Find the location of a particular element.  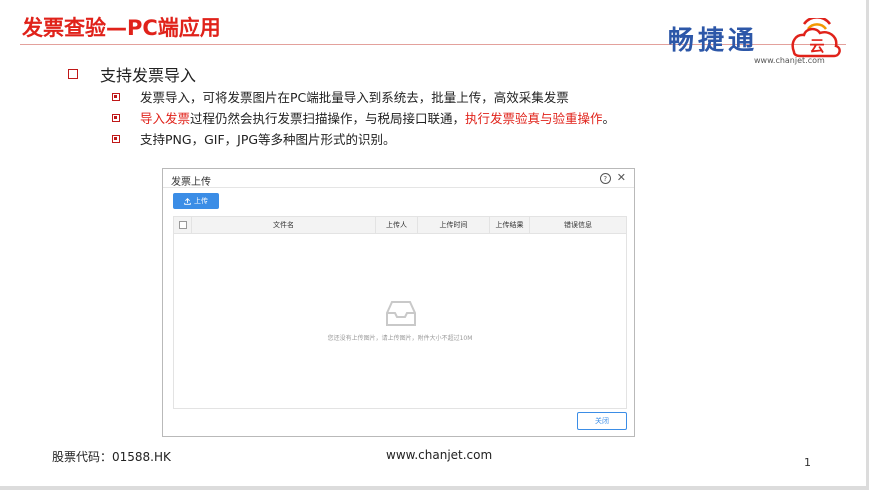

sub-bullet-2: 导入发票 过程仍然会执行发票扫描操作，与税局接口联通， 执行发票验真与验重操作。 is located at coordinates (363, 117).